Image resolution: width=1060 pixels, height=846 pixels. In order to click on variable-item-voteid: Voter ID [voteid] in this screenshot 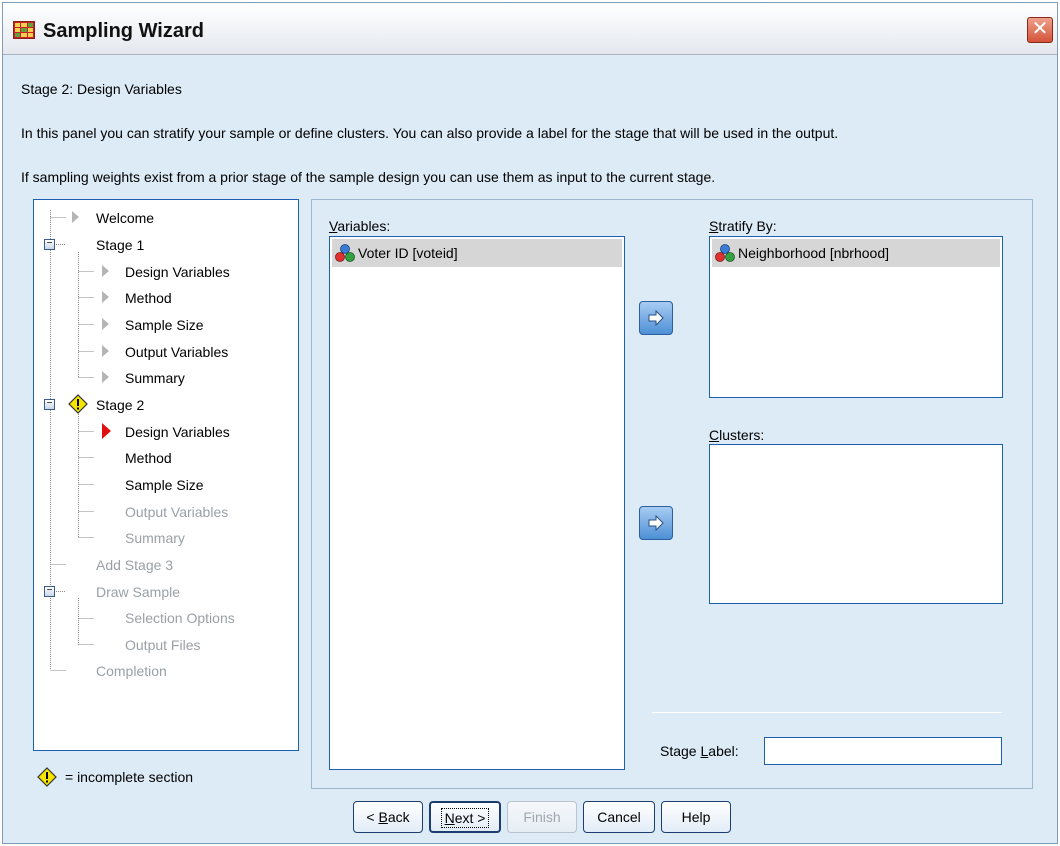, I will do `click(477, 253)`.